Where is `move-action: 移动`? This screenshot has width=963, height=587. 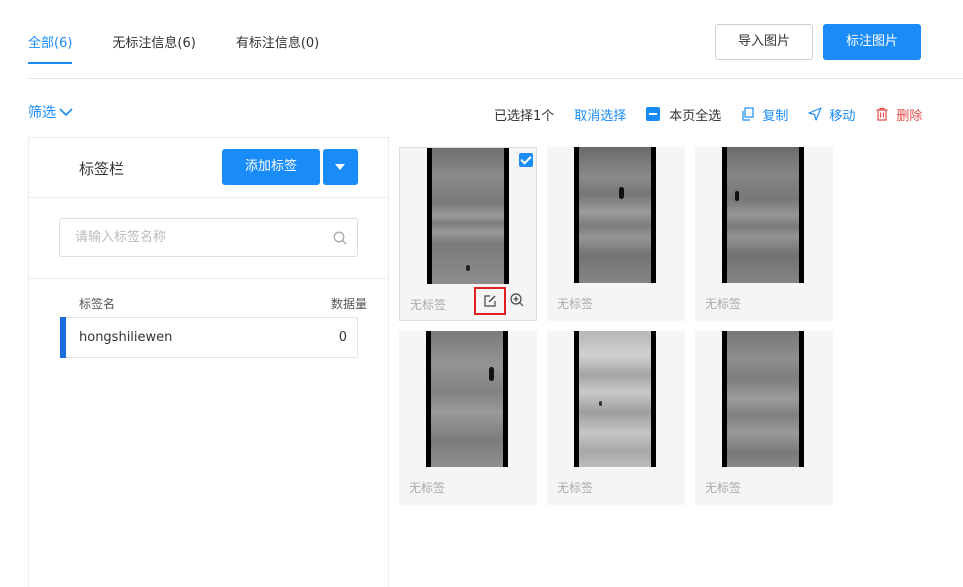
move-action: 移动 is located at coordinates (831, 114).